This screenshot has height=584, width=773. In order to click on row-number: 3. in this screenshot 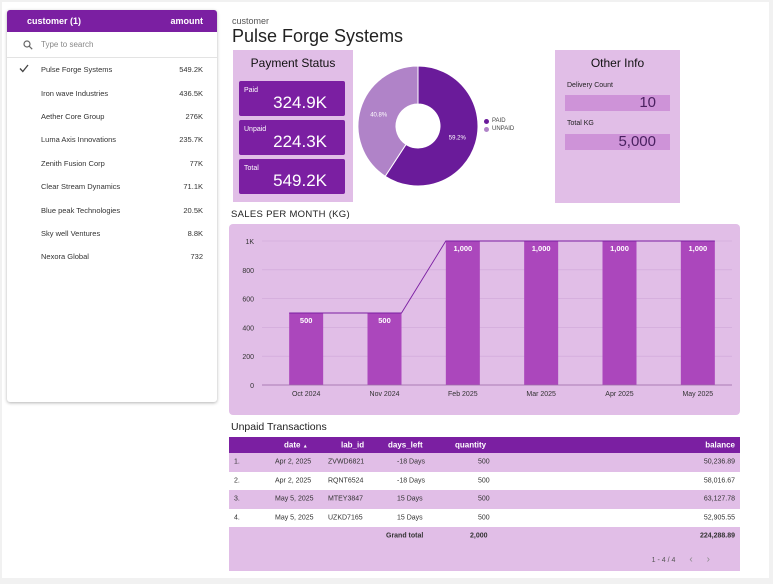, I will do `click(237, 499)`.